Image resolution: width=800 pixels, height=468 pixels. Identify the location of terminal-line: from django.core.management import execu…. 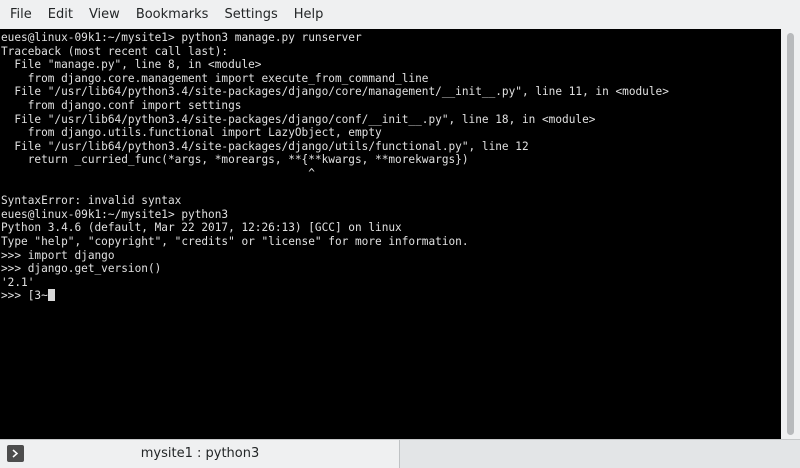
(215, 78).